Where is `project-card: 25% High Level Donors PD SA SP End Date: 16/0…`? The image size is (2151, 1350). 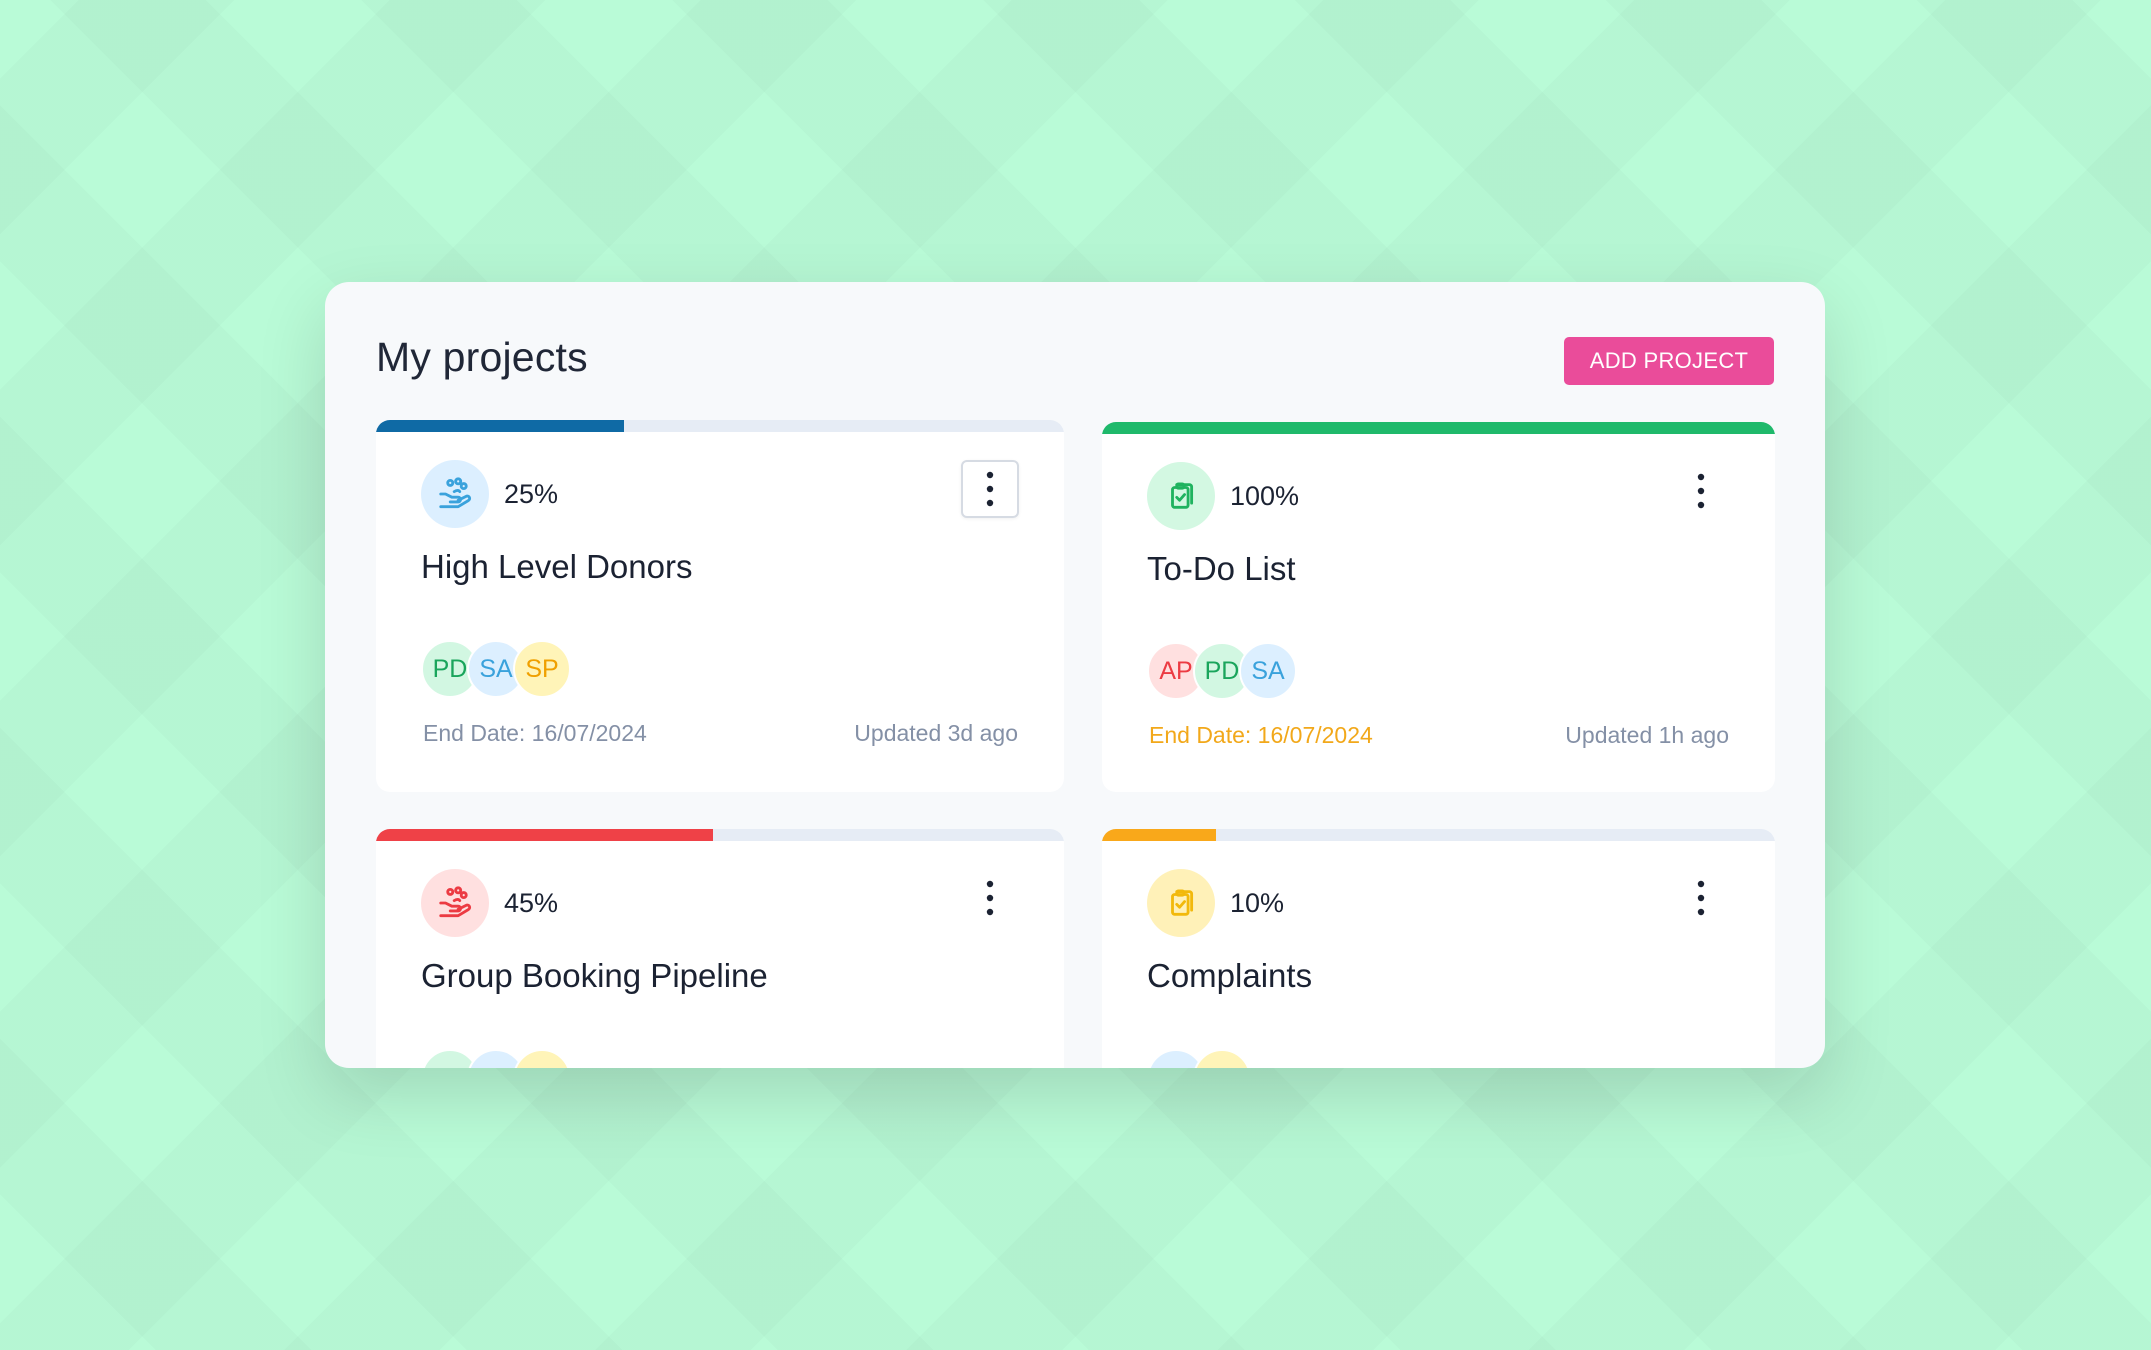
project-card: 25% High Level Donors PD SA SP End Date: 16/0… is located at coordinates (720, 606).